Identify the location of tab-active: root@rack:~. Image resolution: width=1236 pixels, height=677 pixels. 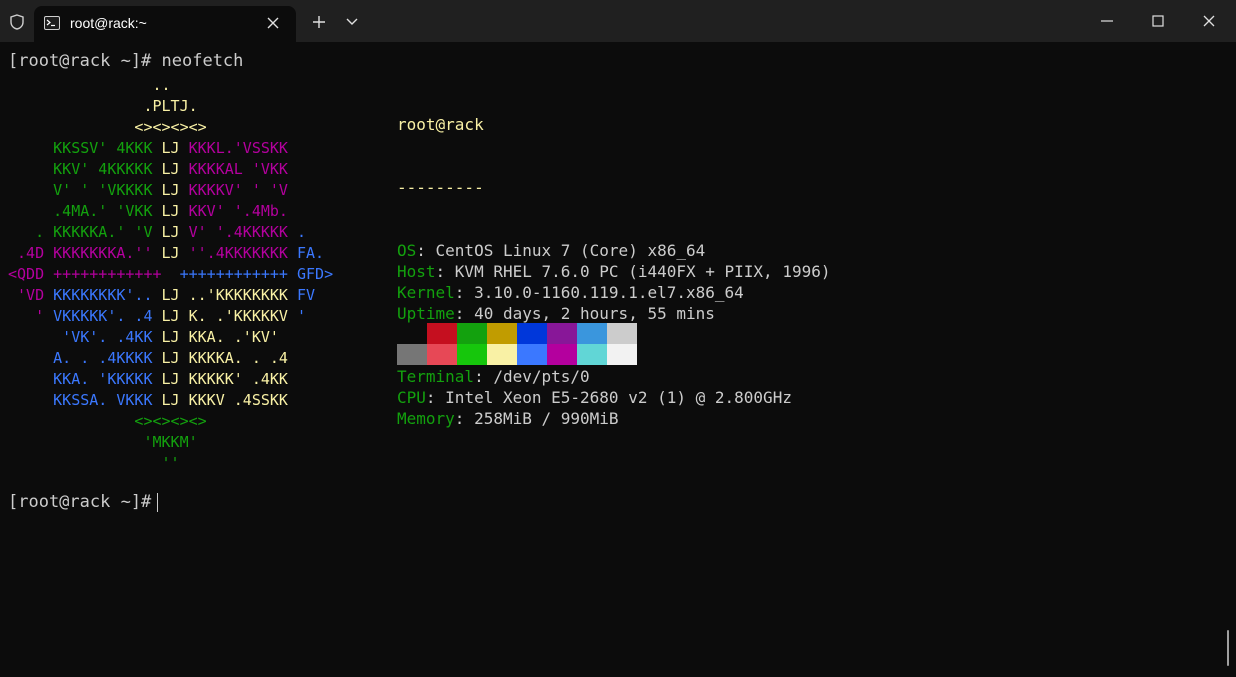
(165, 24).